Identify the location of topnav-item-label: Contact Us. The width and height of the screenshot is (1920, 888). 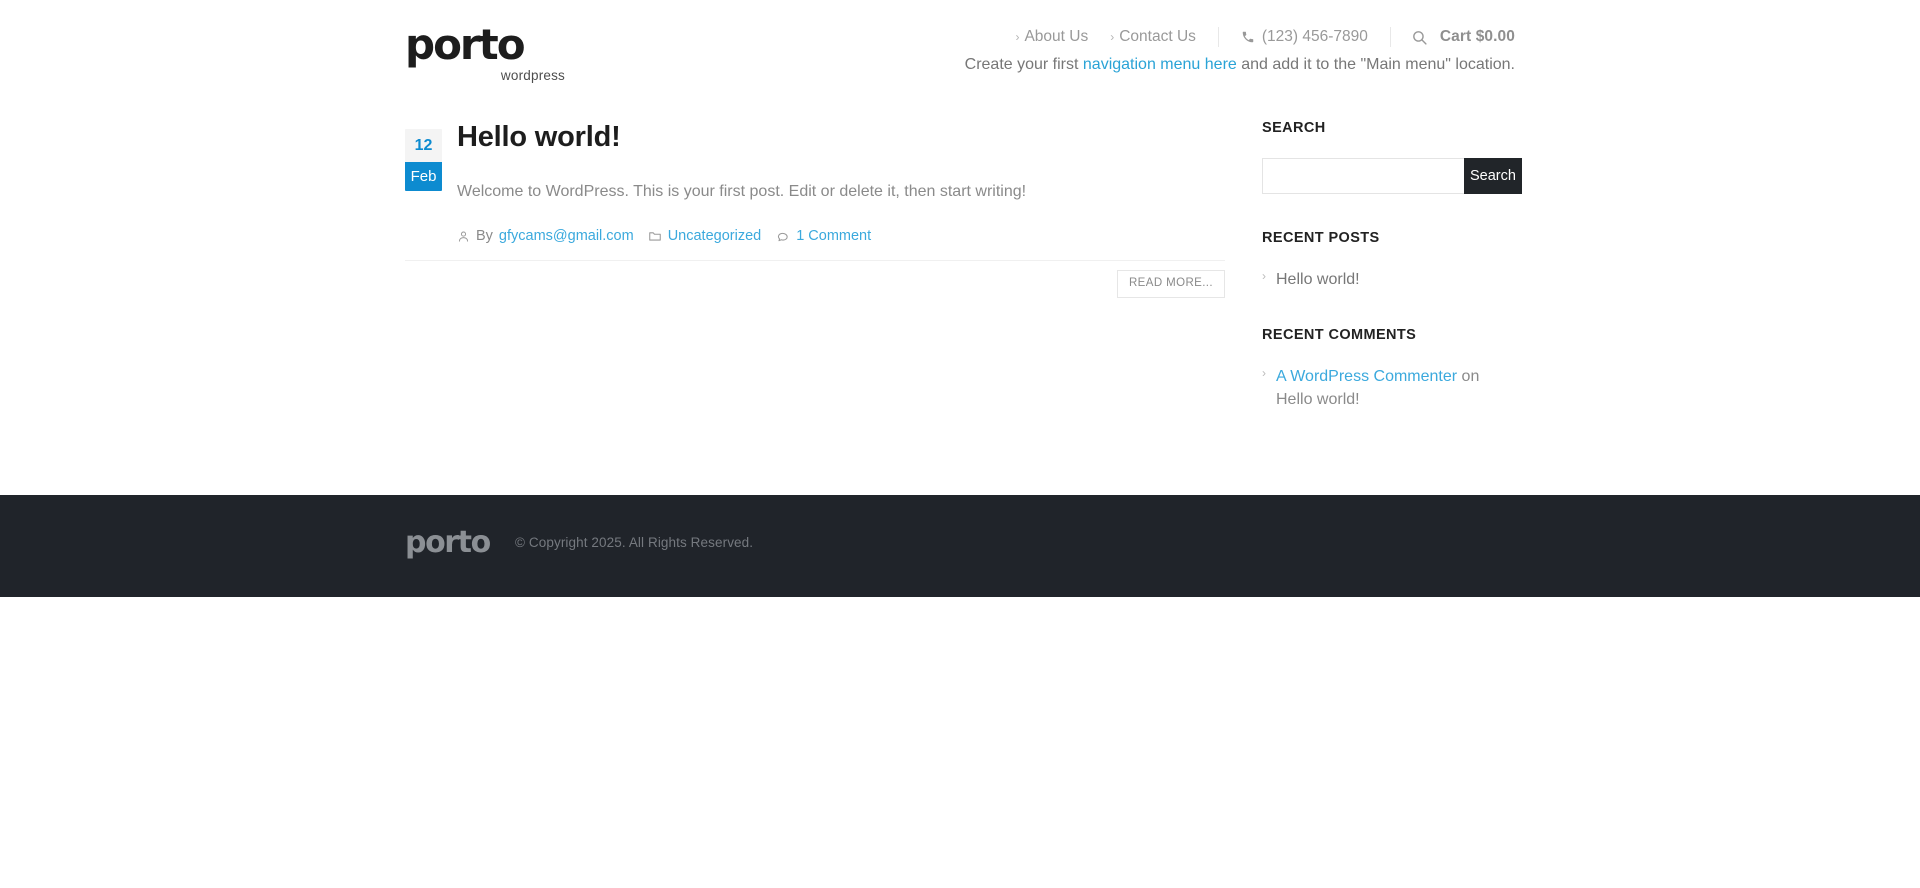
(1157, 36).